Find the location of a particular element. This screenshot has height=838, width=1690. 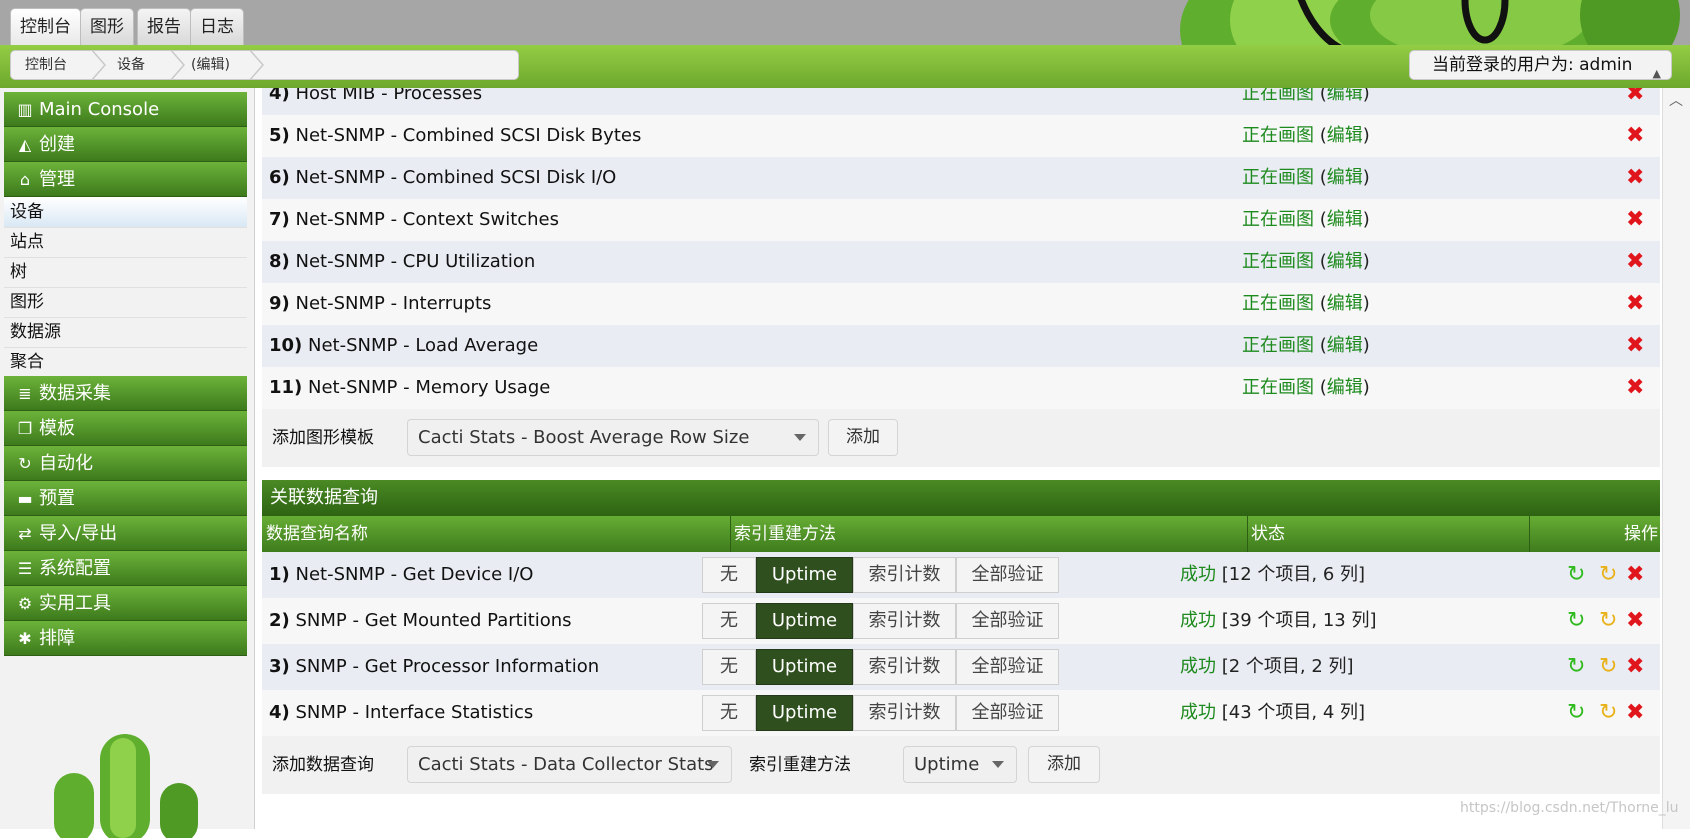

scrollbar: ︿ is located at coordinates (1676, 458).